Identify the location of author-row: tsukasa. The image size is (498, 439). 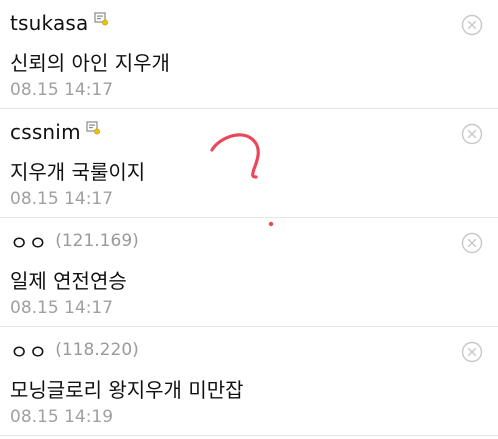
(59, 23).